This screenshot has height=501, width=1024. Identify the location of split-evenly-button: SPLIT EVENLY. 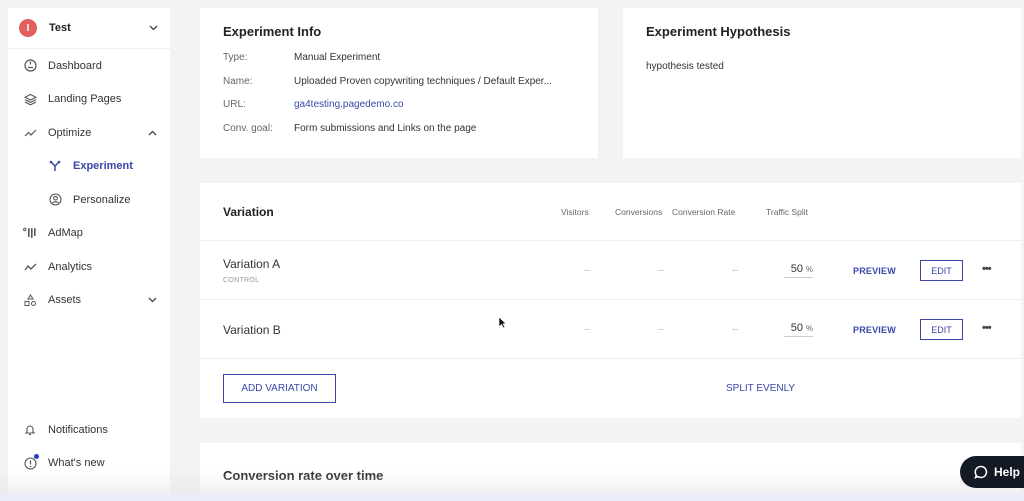
(760, 388).